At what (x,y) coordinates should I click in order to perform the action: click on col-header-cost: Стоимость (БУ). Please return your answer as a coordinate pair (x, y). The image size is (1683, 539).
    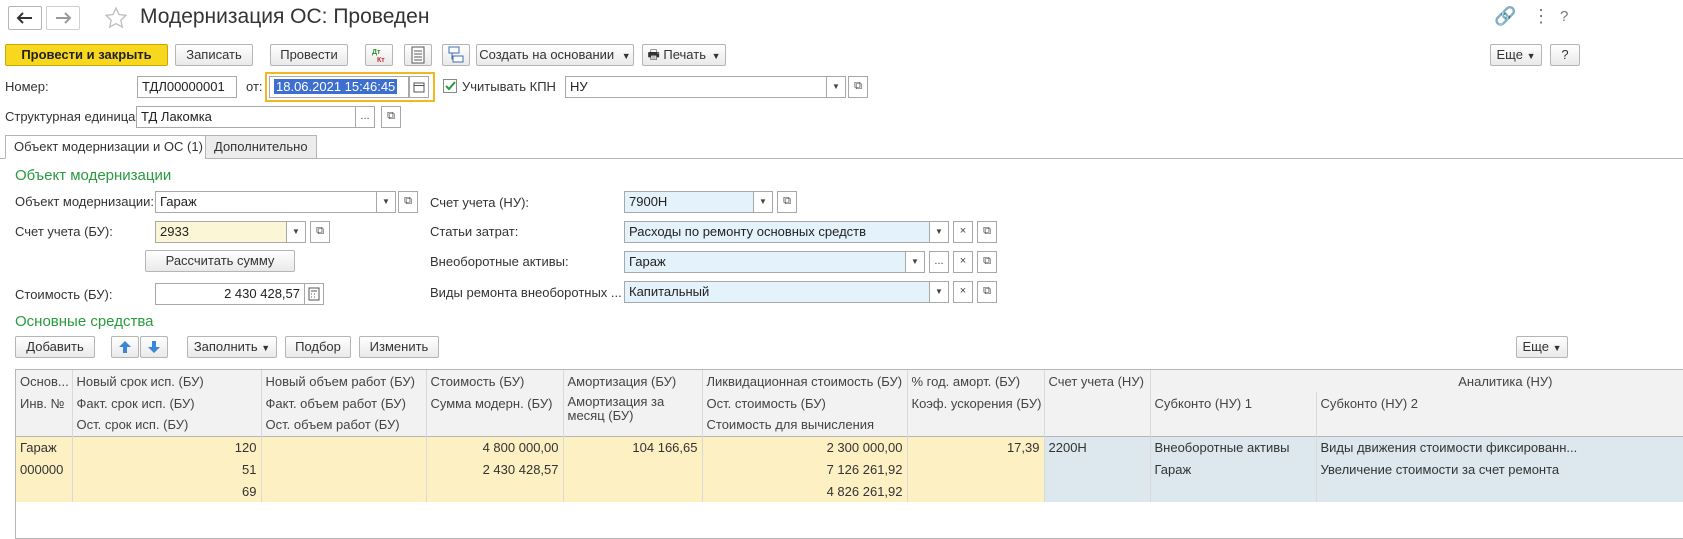
    Looking at the image, I should click on (495, 381).